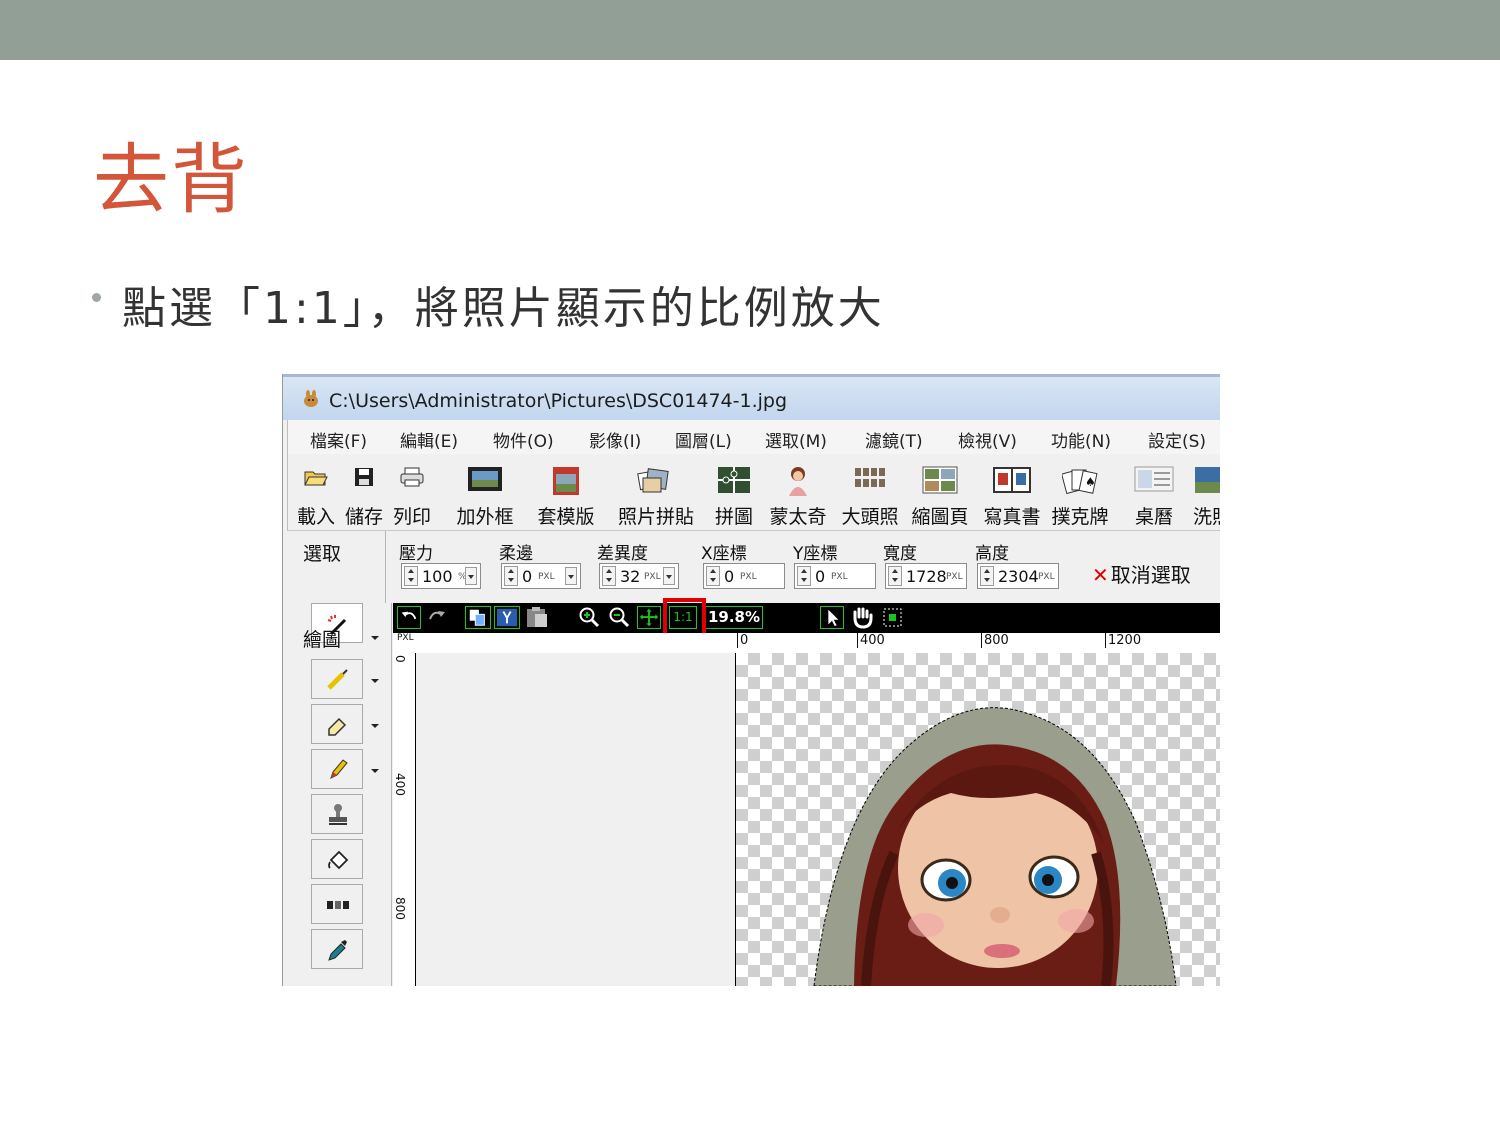  I want to click on pencil-tool-button, so click(337, 769).